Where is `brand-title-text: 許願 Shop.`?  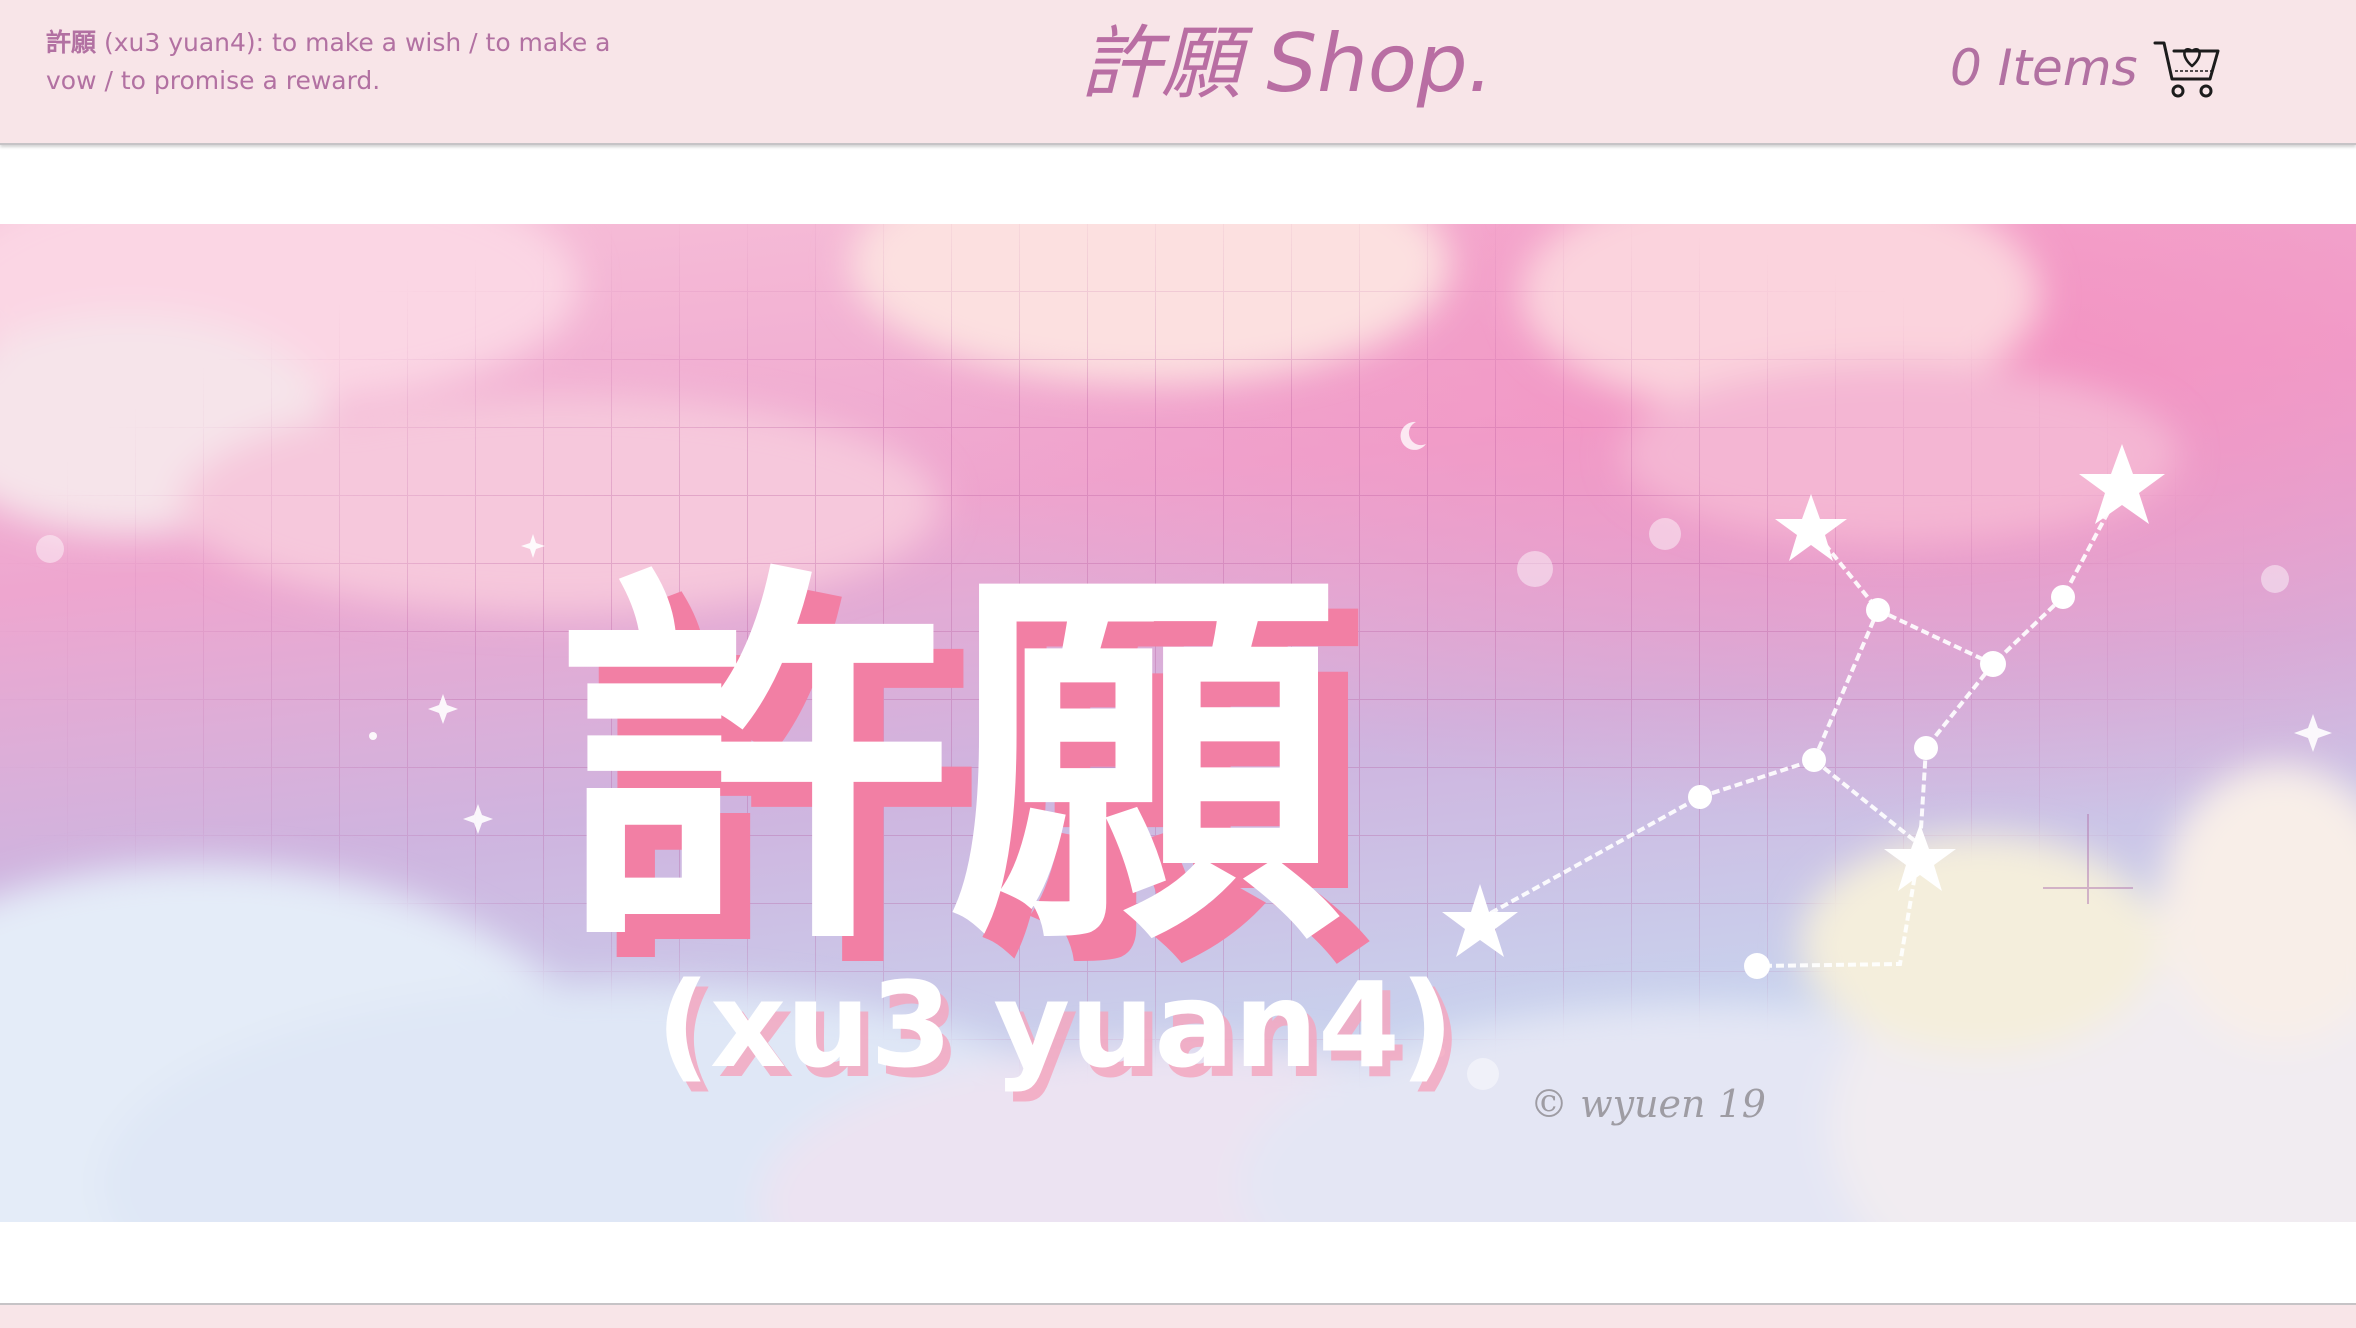 brand-title-text: 許願 Shop. is located at coordinates (1287, 63).